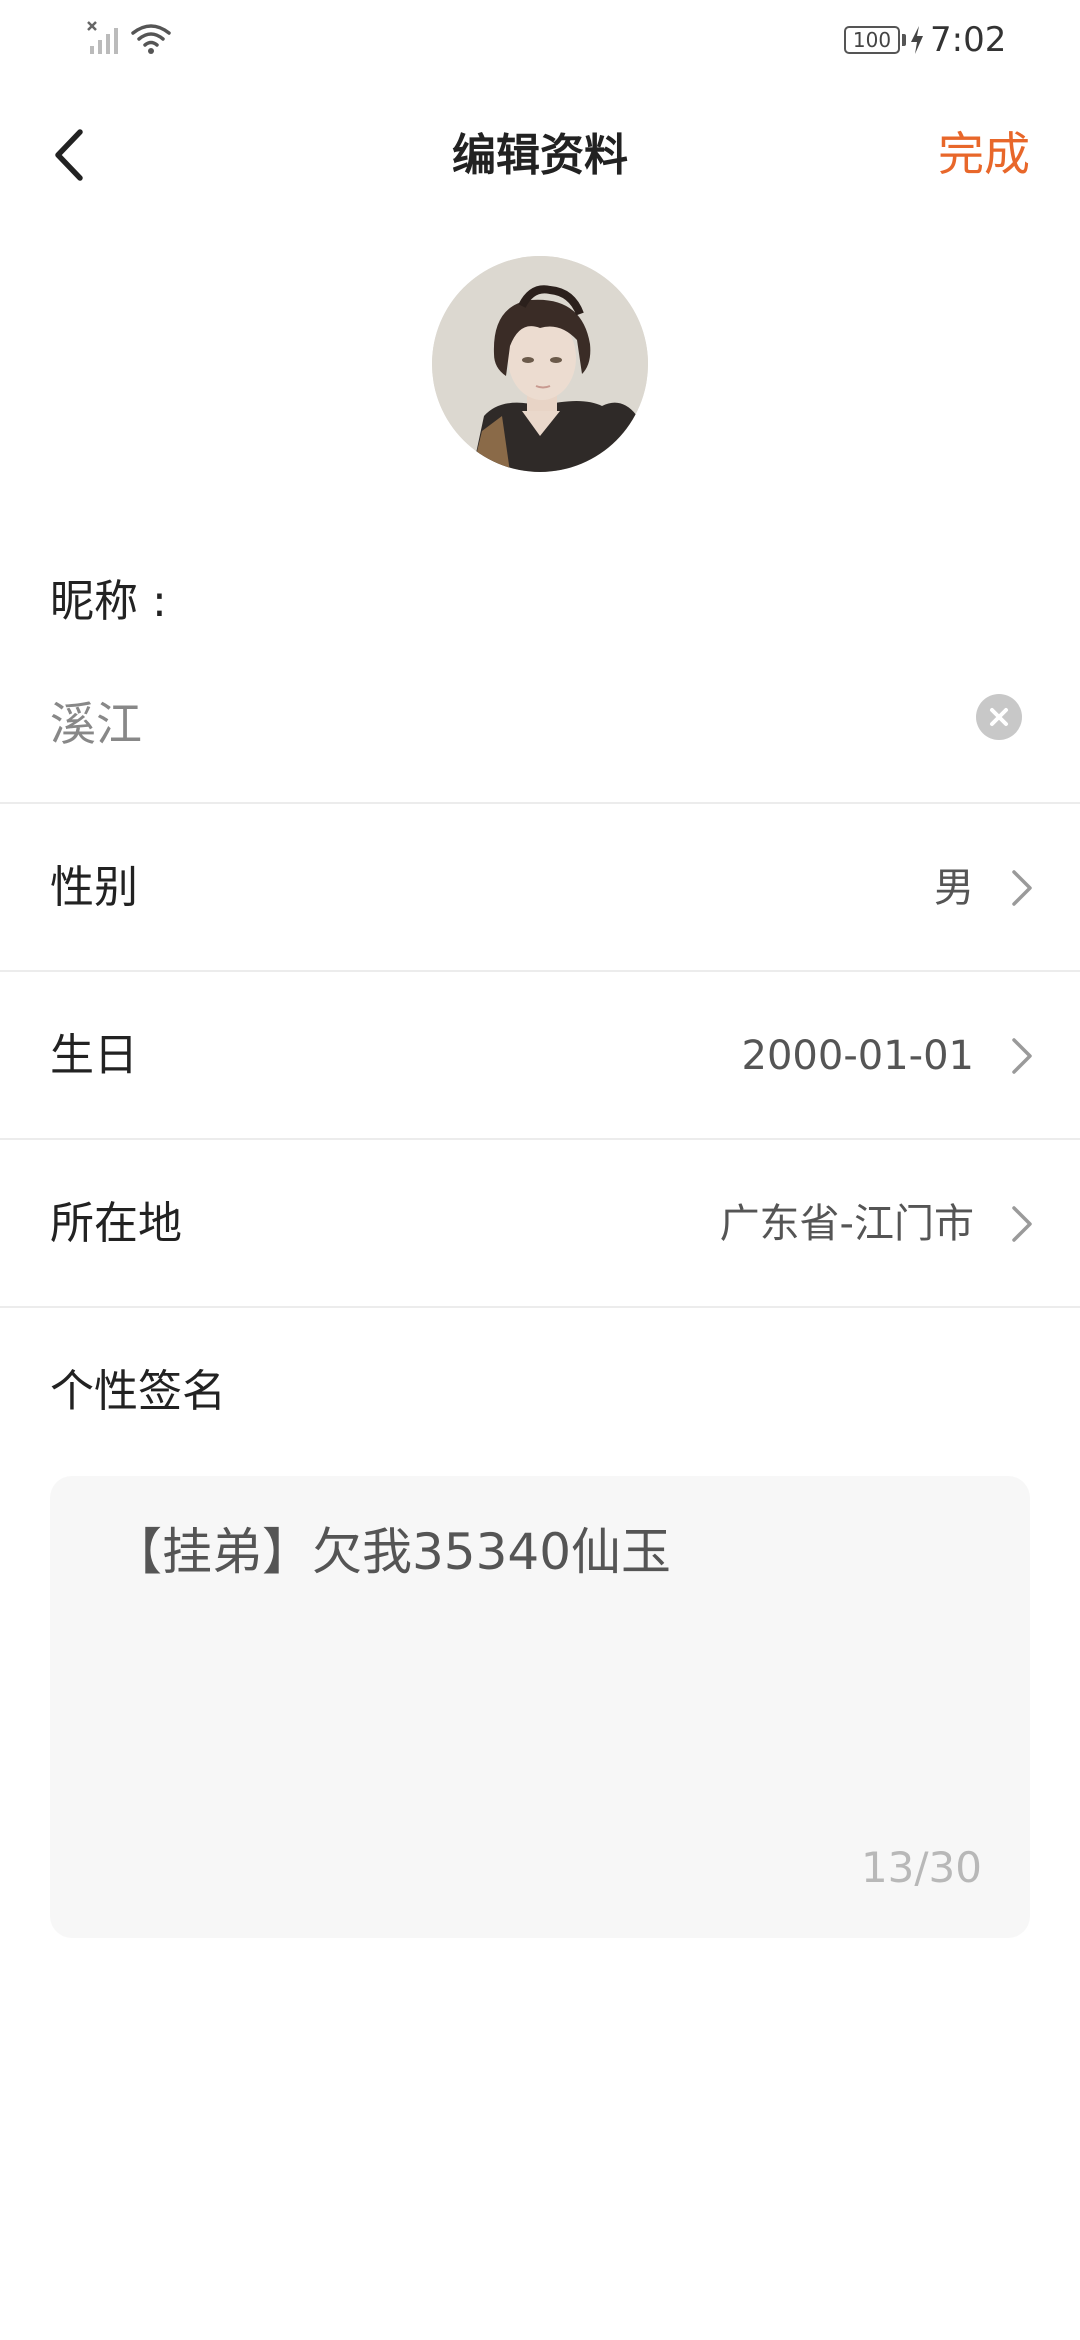 Image resolution: width=1080 pixels, height=2340 pixels. What do you see at coordinates (138, 1391) in the screenshot?
I see `signature-label: 个性签名` at bounding box center [138, 1391].